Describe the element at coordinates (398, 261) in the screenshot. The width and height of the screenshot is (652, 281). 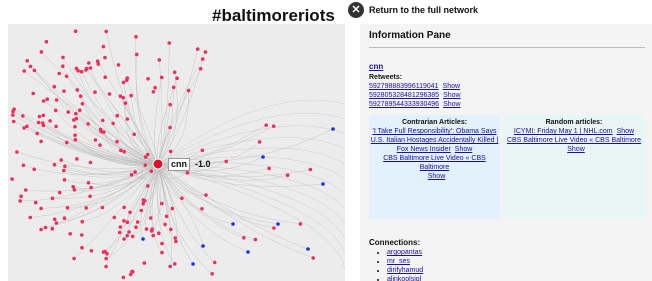
I see `connection-link: mr_ses` at that location.